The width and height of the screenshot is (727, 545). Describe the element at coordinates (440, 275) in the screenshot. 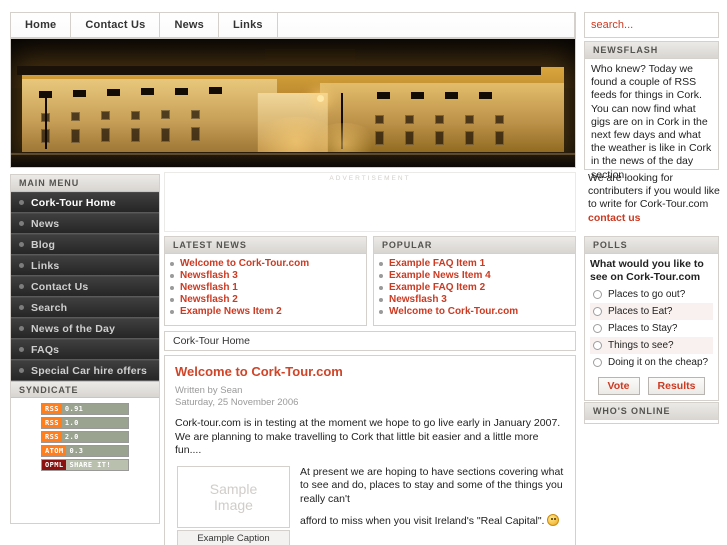

I see `popular-link: Example News Item 4` at that location.